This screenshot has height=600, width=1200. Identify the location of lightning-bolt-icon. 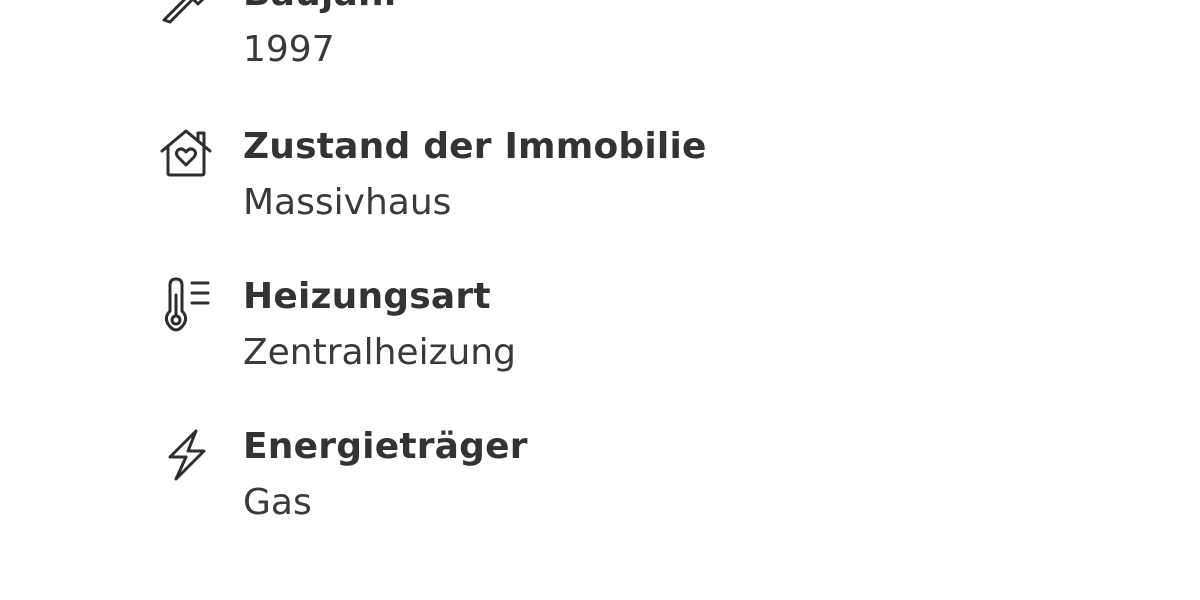
(186, 455).